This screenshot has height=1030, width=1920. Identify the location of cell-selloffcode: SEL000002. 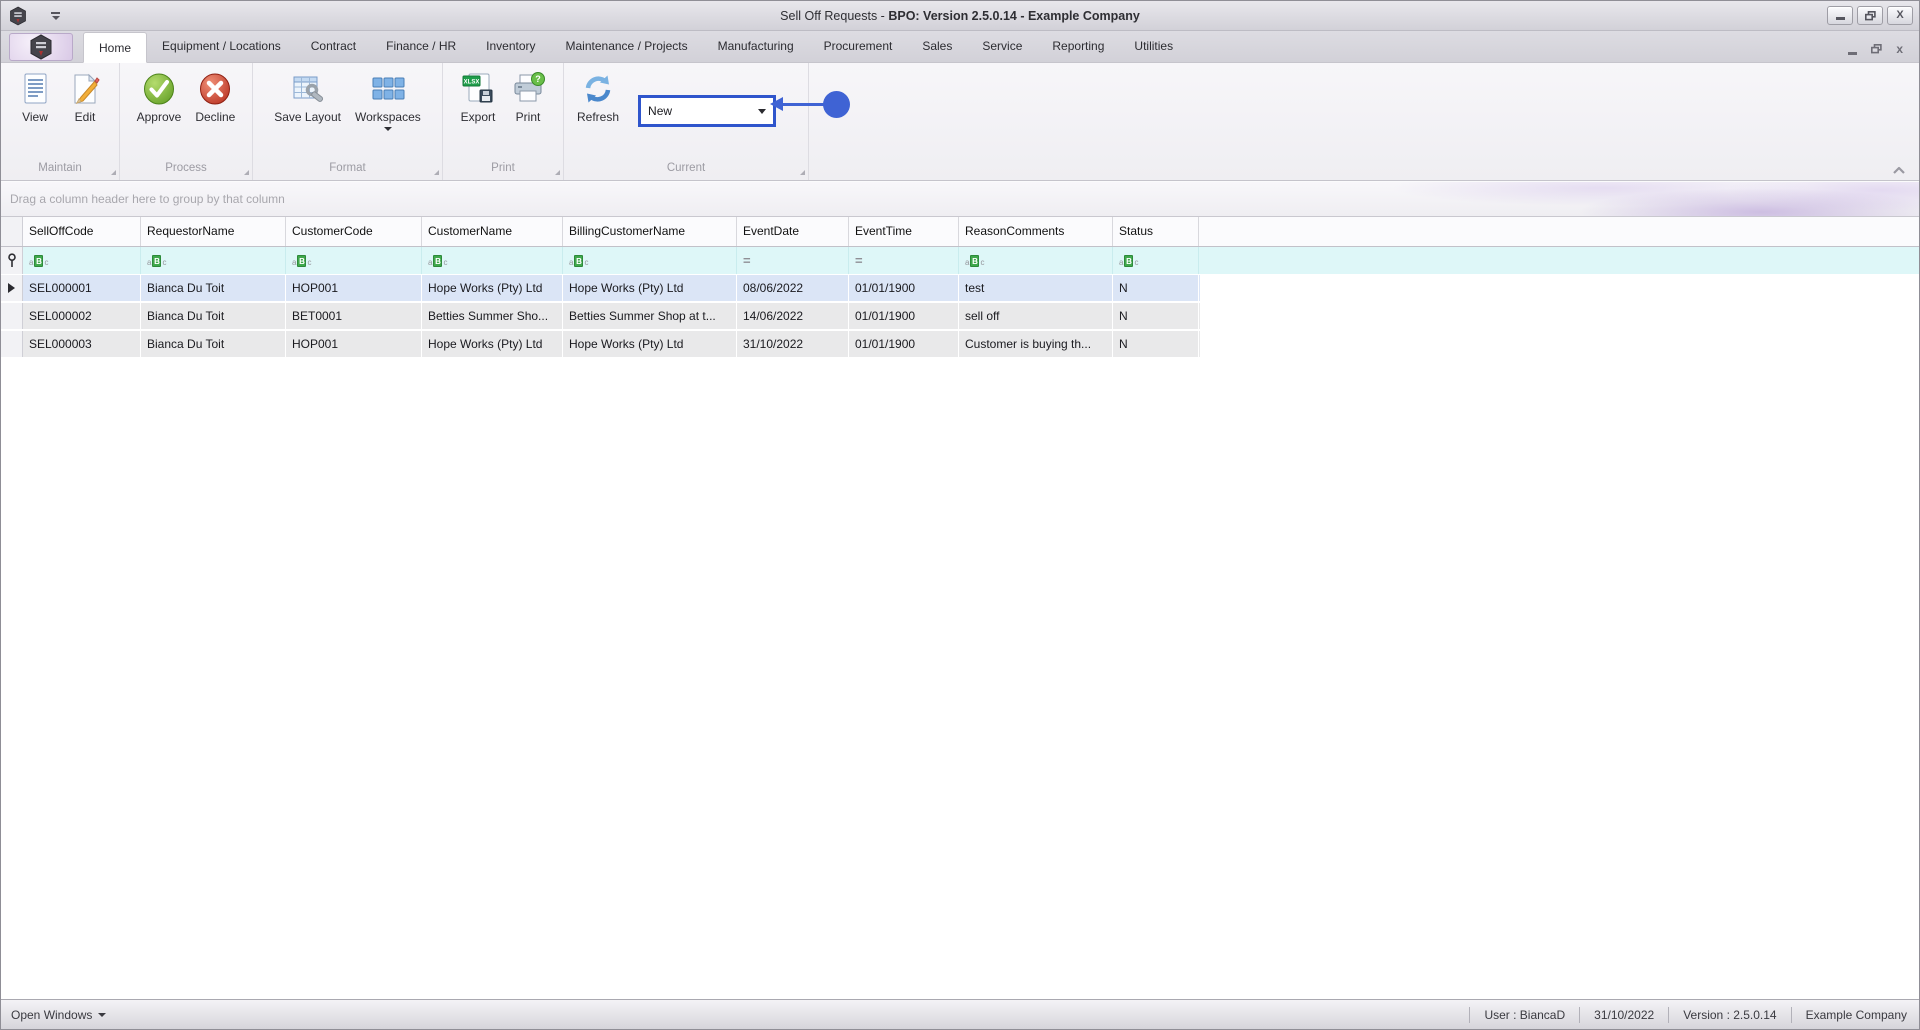
(82, 316).